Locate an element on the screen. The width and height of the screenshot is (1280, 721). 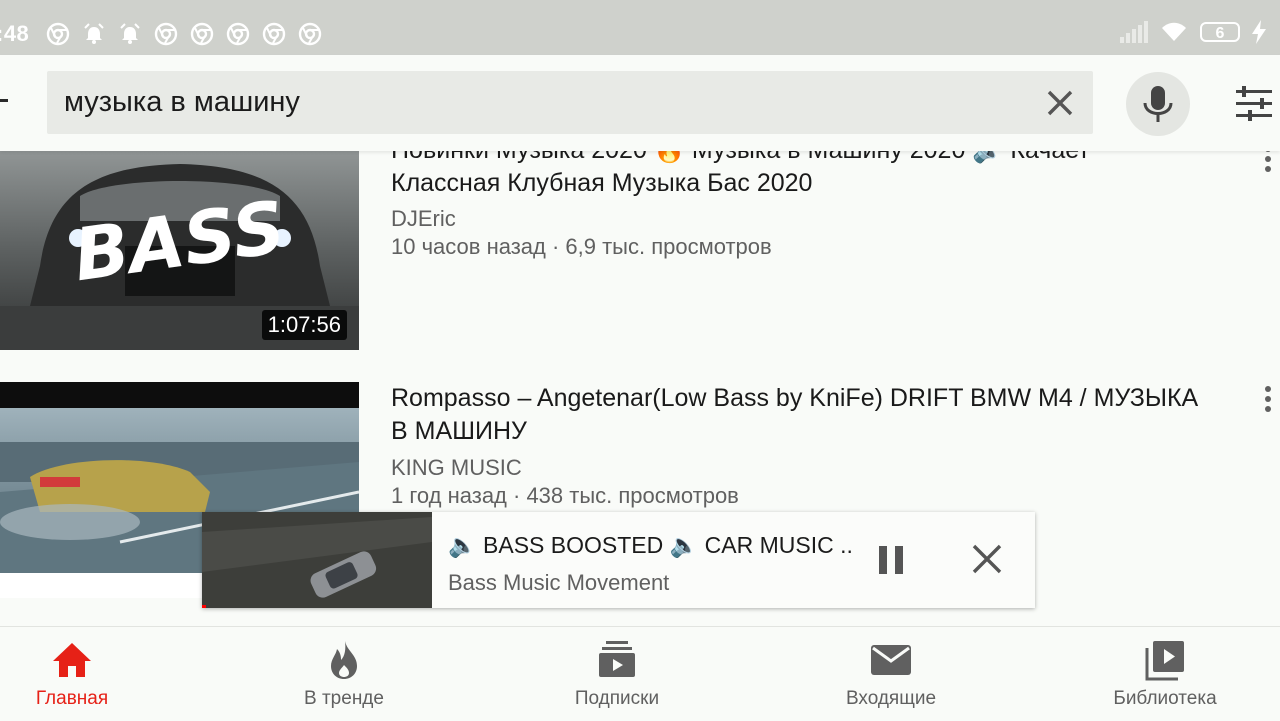
filter-settings-icon is located at coordinates (1254, 104).